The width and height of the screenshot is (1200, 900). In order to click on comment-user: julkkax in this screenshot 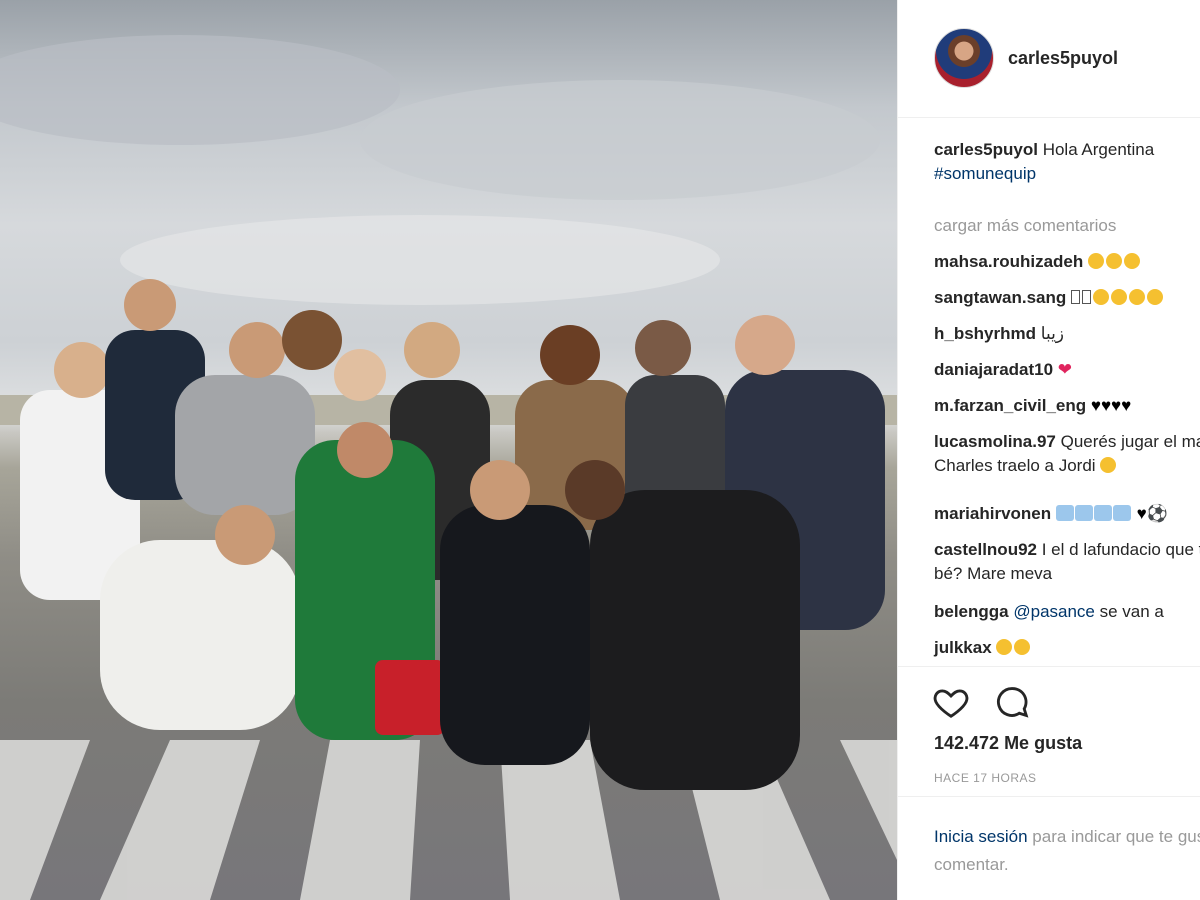, I will do `click(963, 647)`.